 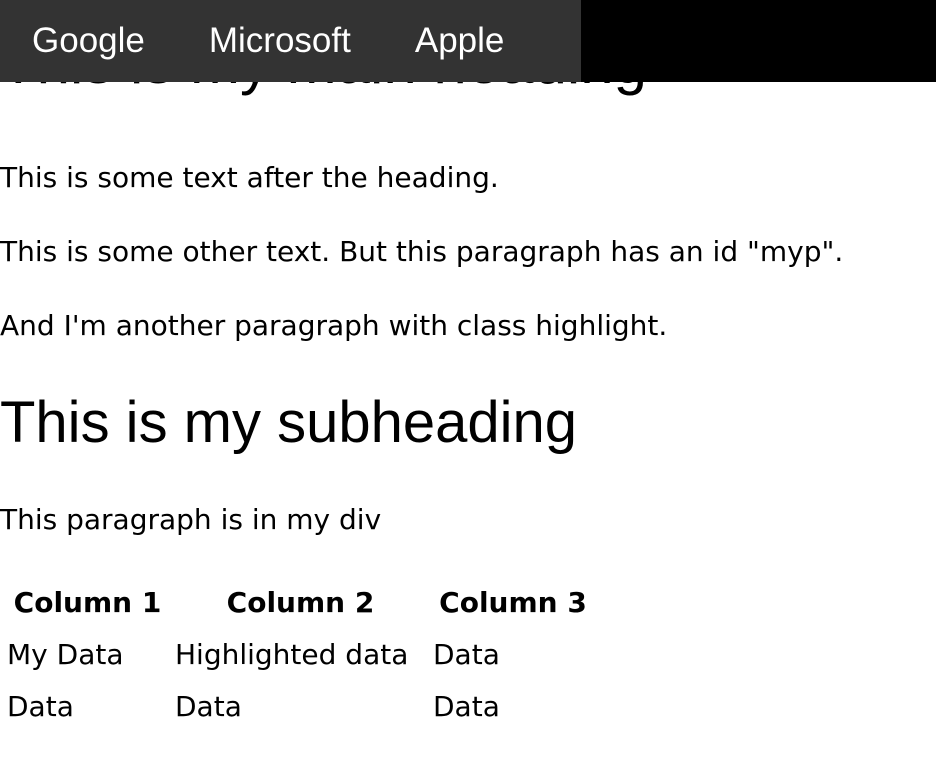 I want to click on nav-link-apple: Apple, so click(x=460, y=41).